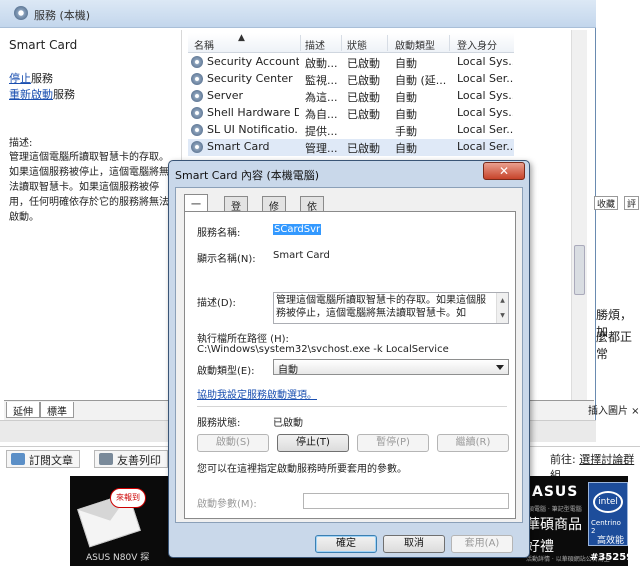  Describe the element at coordinates (225, 95) in the screenshot. I see `service-row-name: Server` at that location.